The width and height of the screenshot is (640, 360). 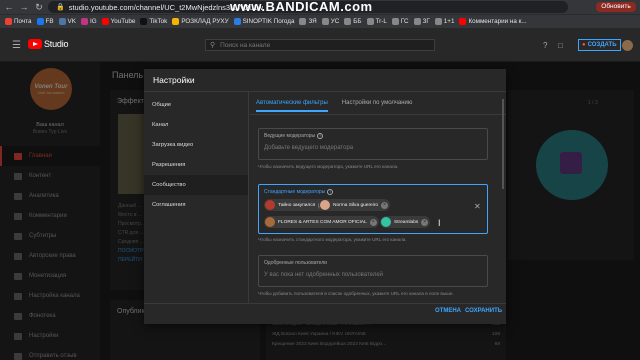 I want to click on messages-icon: □, so click(x=560, y=45).